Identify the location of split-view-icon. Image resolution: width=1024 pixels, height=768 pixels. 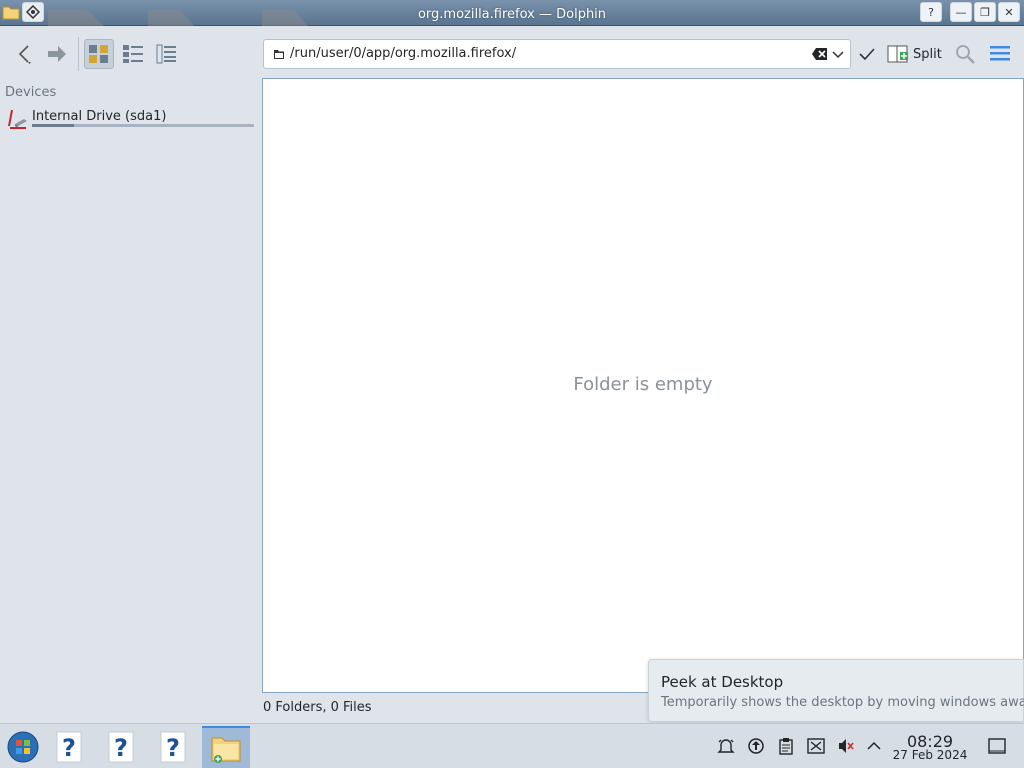
(897, 54).